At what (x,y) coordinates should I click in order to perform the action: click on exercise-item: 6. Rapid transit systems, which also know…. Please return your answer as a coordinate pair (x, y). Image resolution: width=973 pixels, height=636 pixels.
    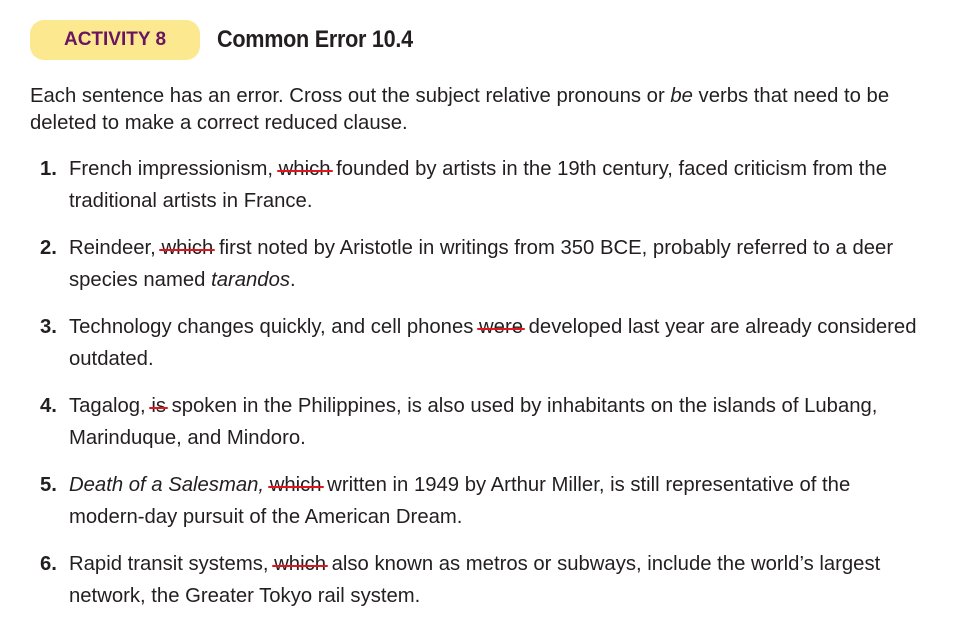
    Looking at the image, I should click on (485, 580).